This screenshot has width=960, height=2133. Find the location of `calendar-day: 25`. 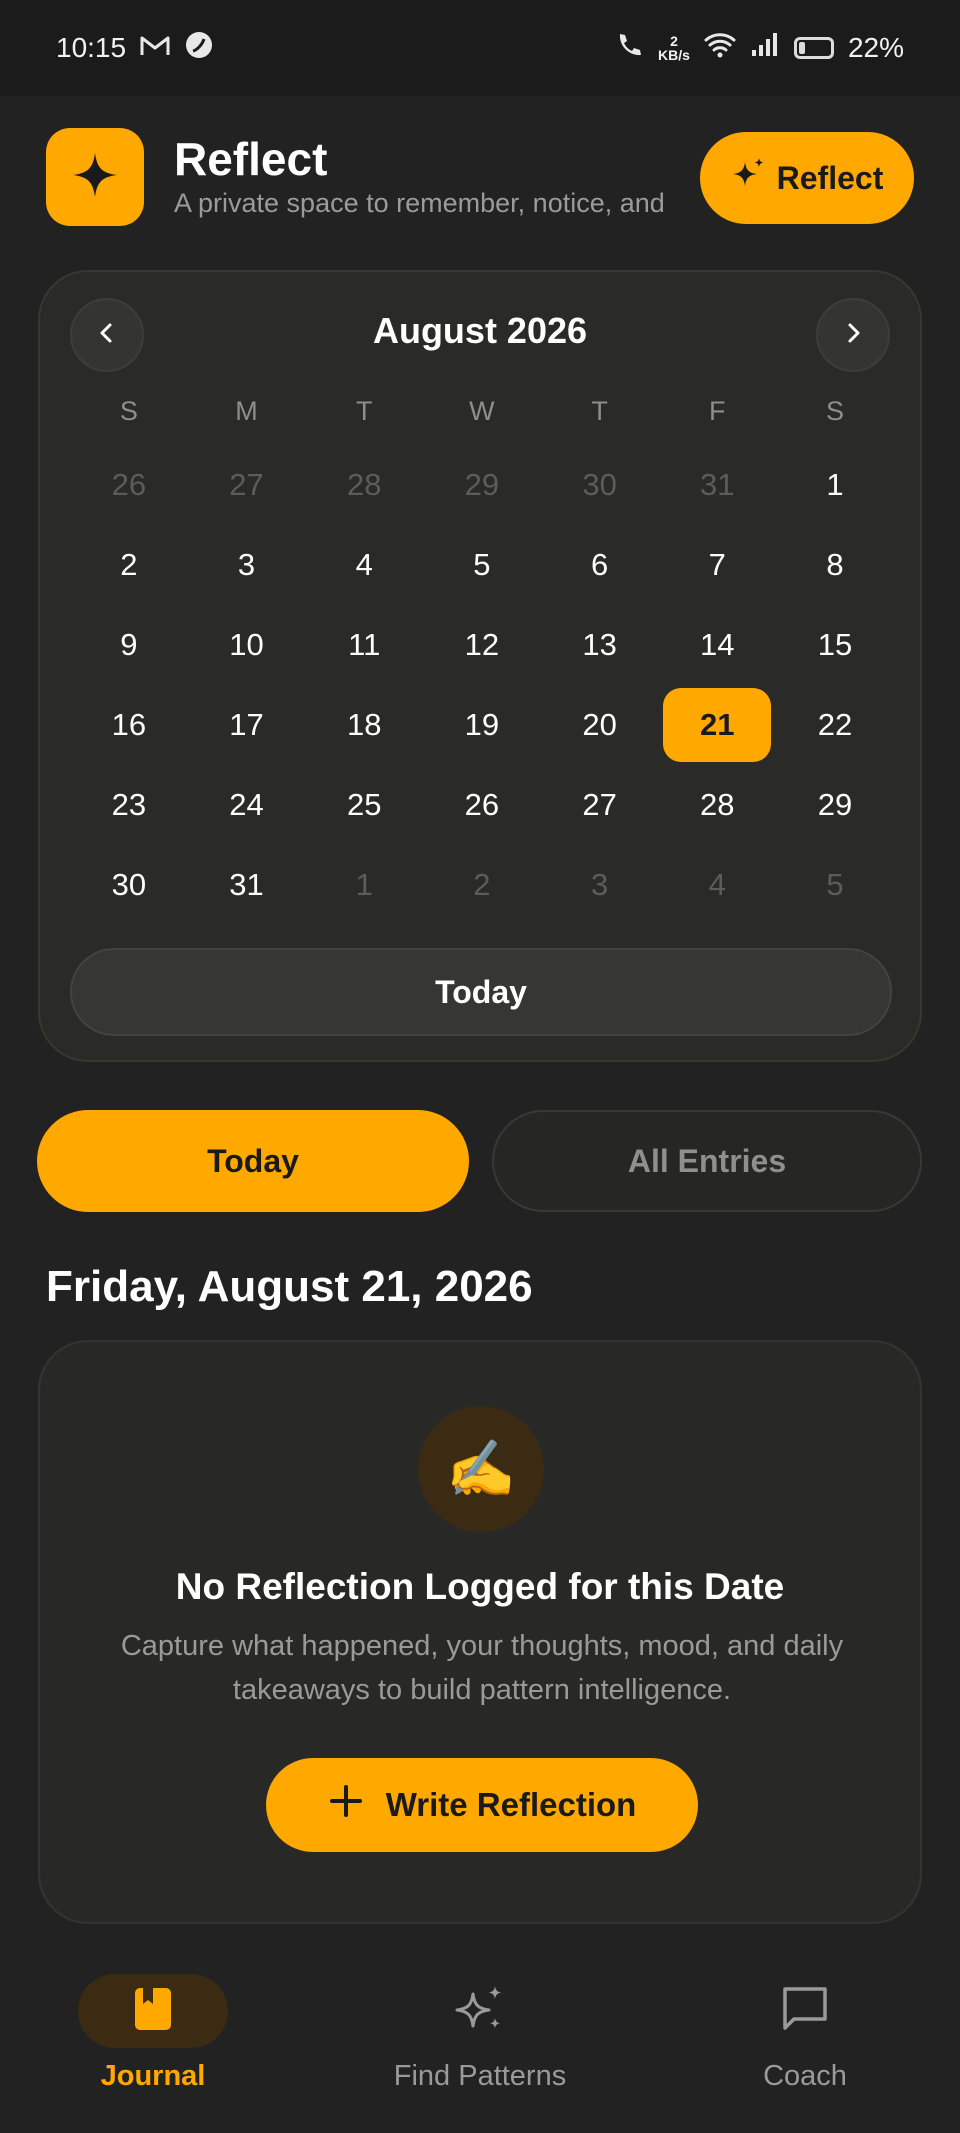

calendar-day: 25 is located at coordinates (364, 805).